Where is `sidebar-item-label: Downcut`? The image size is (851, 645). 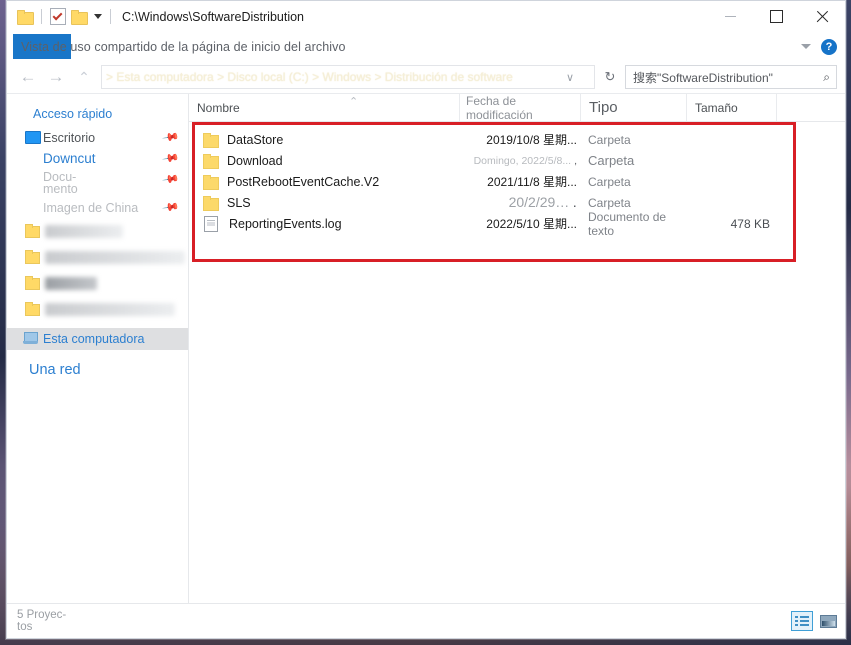
sidebar-item-label: Downcut is located at coordinates (69, 158).